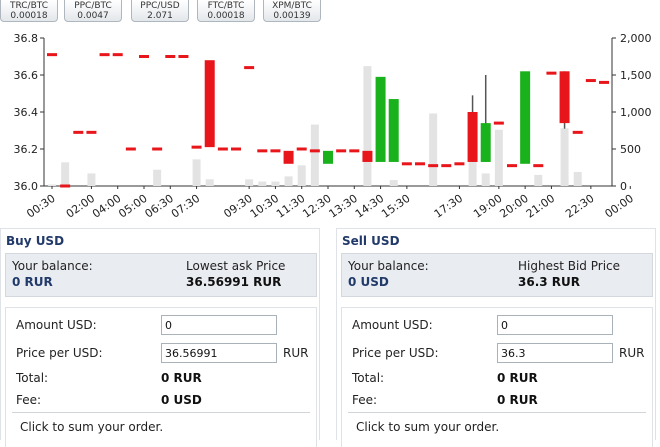 This screenshot has width=660, height=447. What do you see at coordinates (368, 282) in the screenshot?
I see `balance-value: 0 USD` at bounding box center [368, 282].